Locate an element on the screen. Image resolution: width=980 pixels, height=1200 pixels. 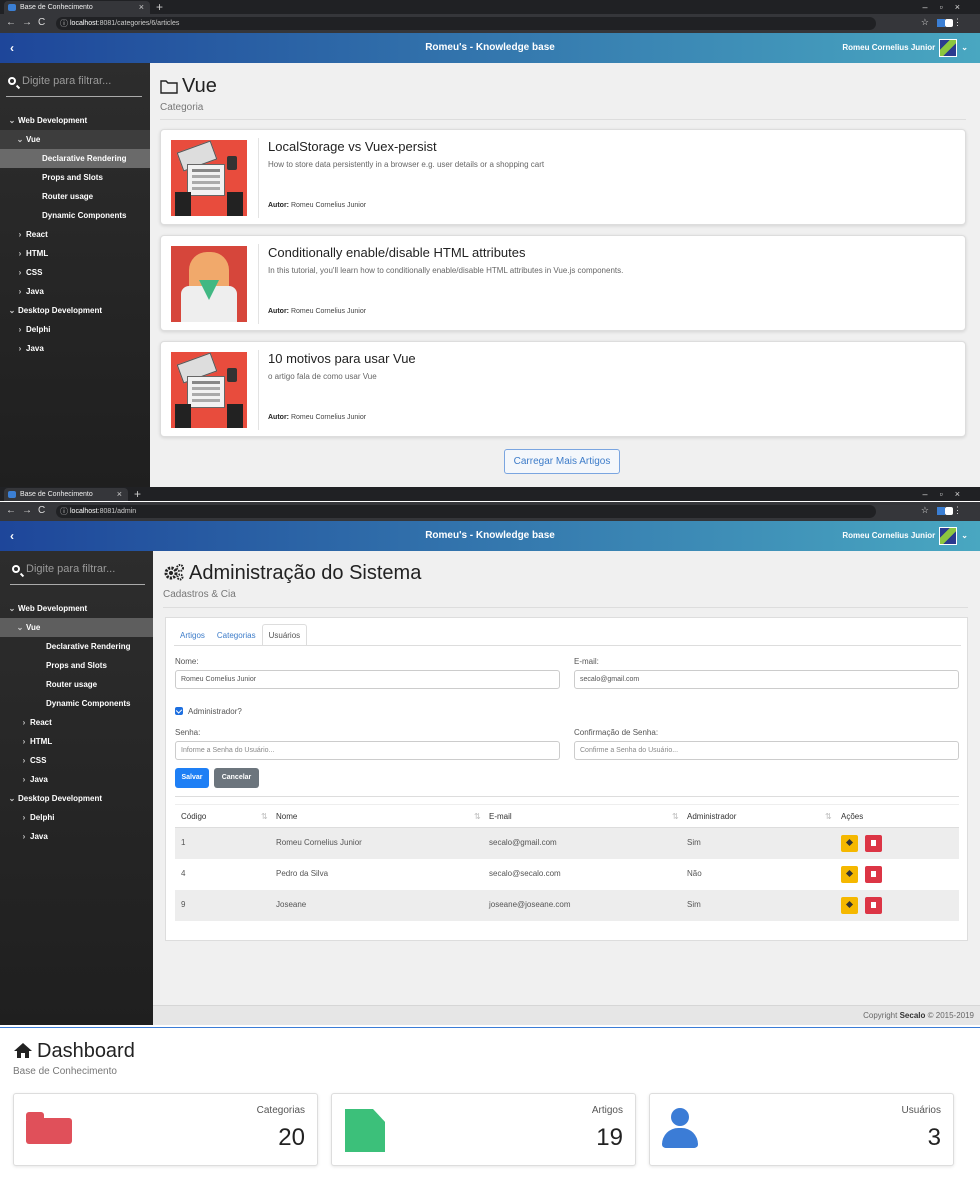
address-bar: ⓘ localhost:8081/admin is located at coordinates (466, 511).